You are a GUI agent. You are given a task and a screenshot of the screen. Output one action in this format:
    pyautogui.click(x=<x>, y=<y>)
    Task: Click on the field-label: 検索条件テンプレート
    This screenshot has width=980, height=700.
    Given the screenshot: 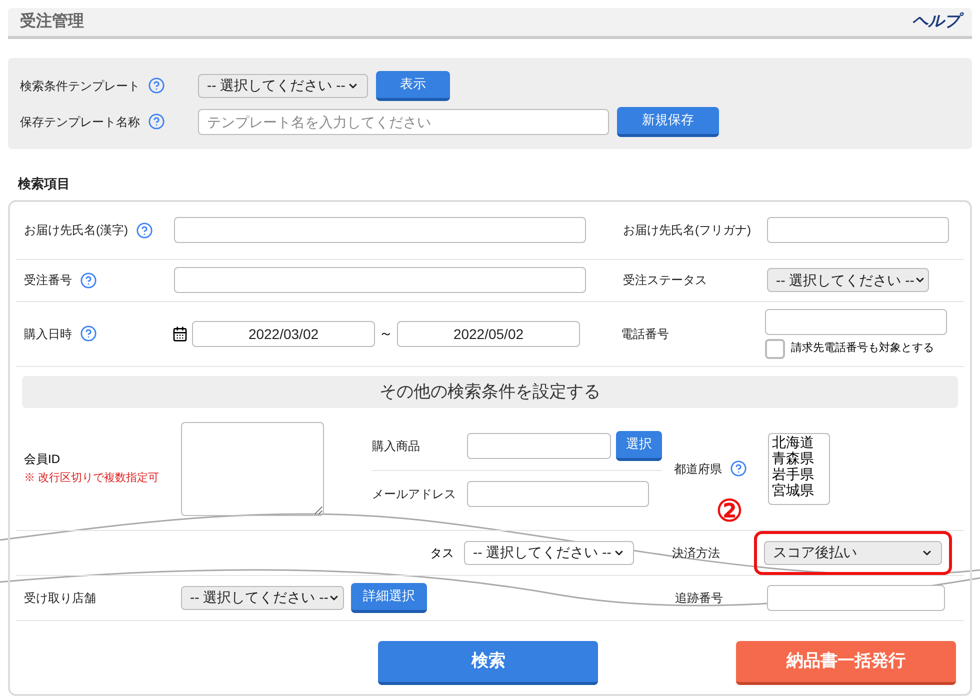 What is the action you would take?
    pyautogui.click(x=80, y=86)
    